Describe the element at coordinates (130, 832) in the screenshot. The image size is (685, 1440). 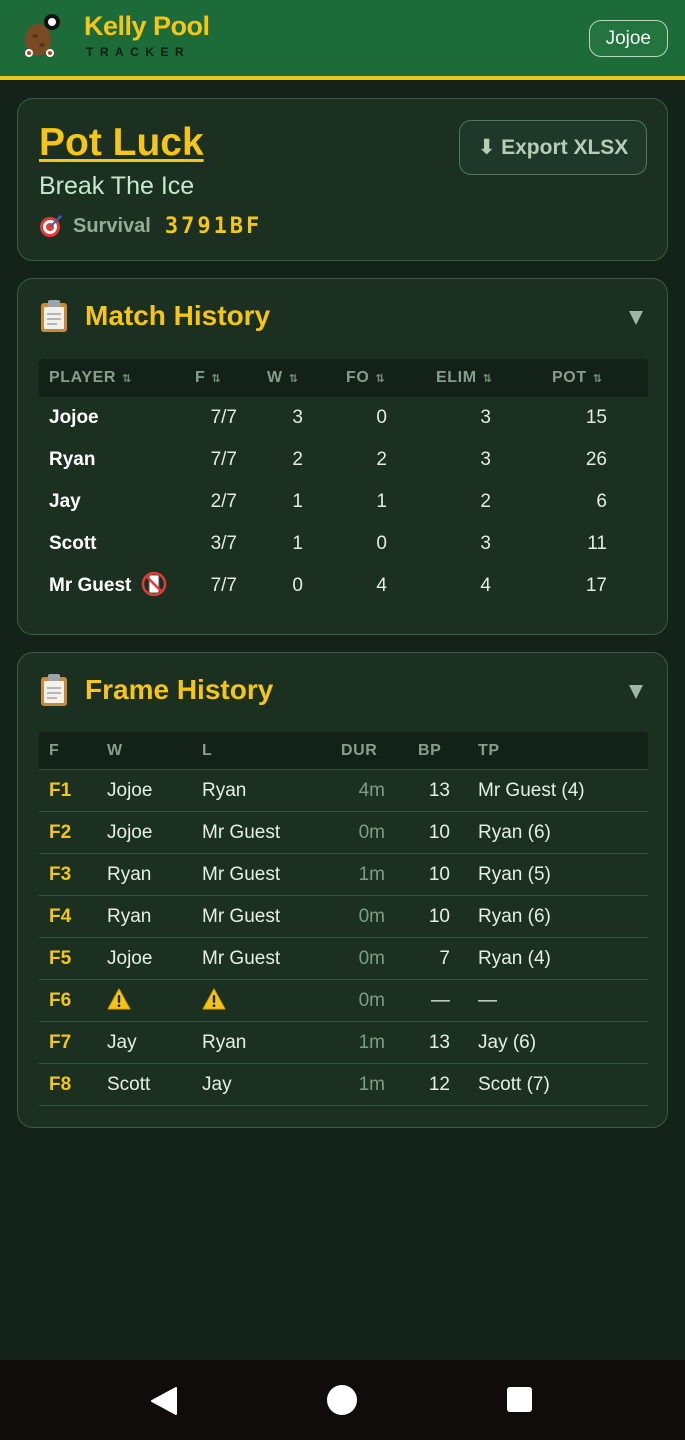
I see `frame-winner-text: Jojoe` at that location.